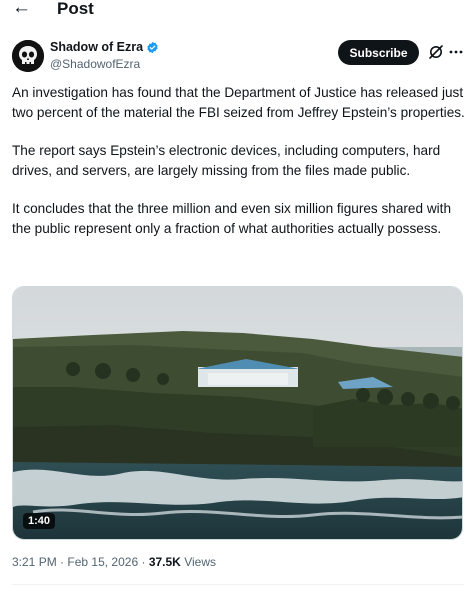 This screenshot has height=589, width=476. I want to click on author-name-text: Shadow of Ezra, so click(97, 47).